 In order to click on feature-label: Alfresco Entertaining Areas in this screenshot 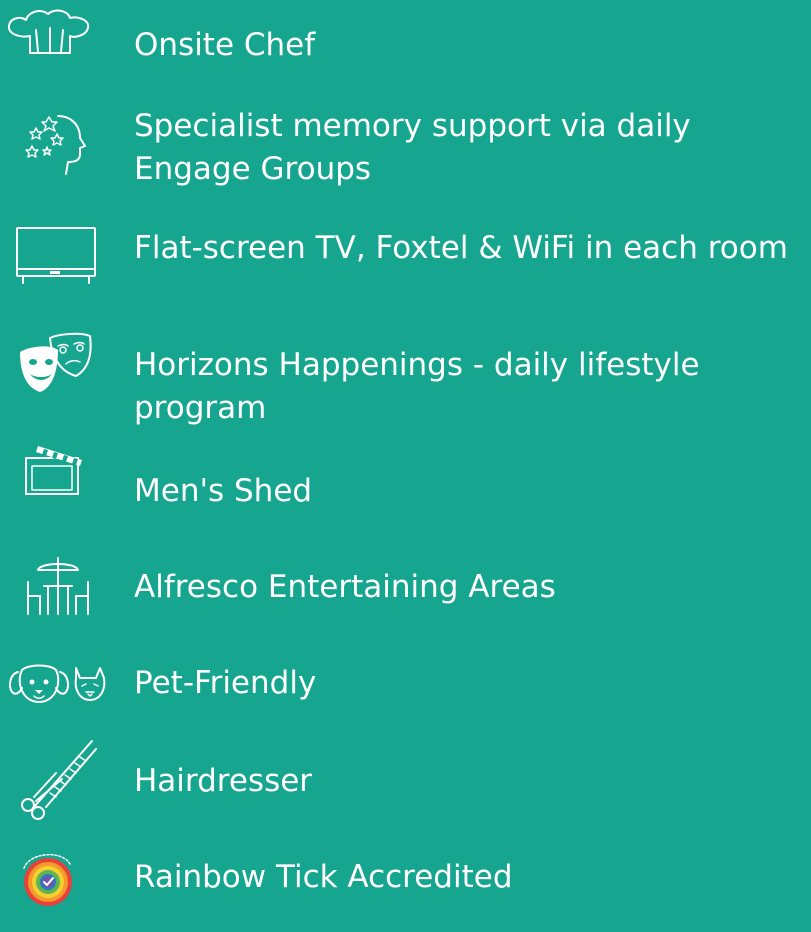, I will do `click(345, 587)`.